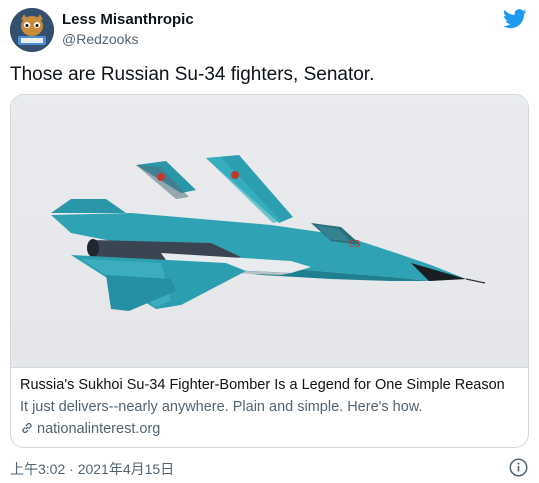 The image size is (539, 483). Describe the element at coordinates (100, 39) in the screenshot. I see `user-handle: @Redzooks` at that location.